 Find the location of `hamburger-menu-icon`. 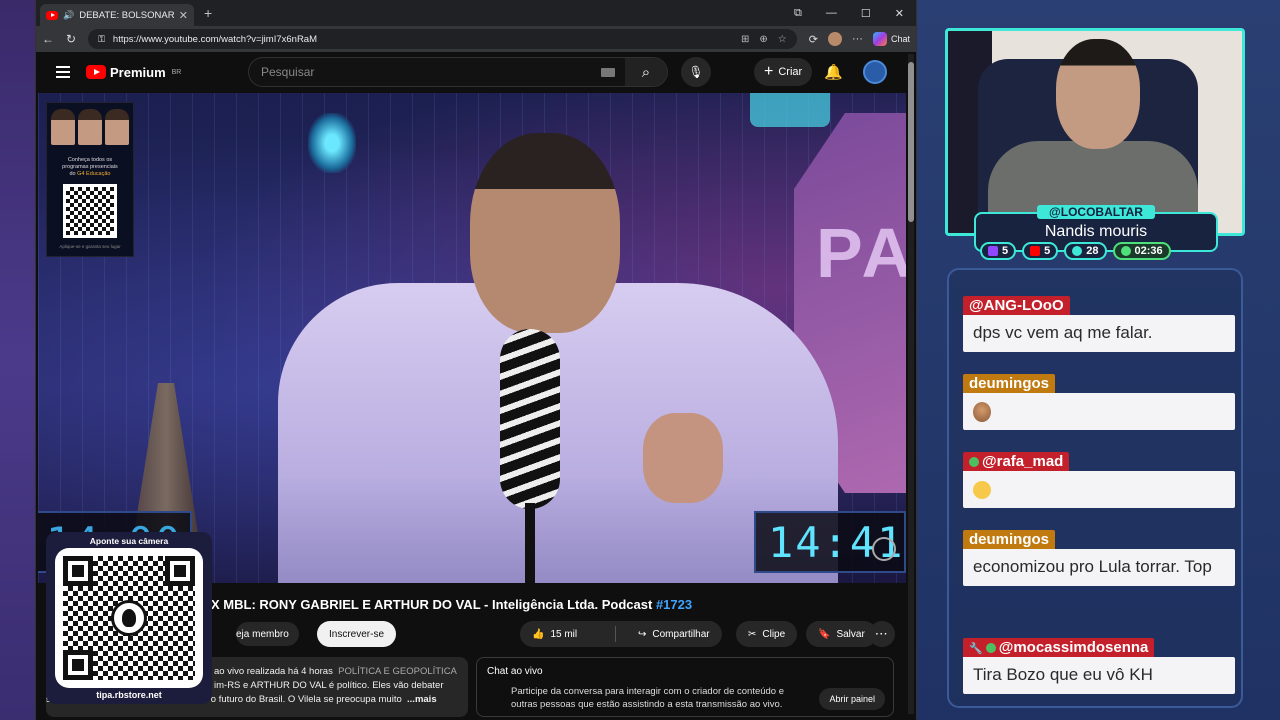

hamburger-menu-icon is located at coordinates (63, 72).